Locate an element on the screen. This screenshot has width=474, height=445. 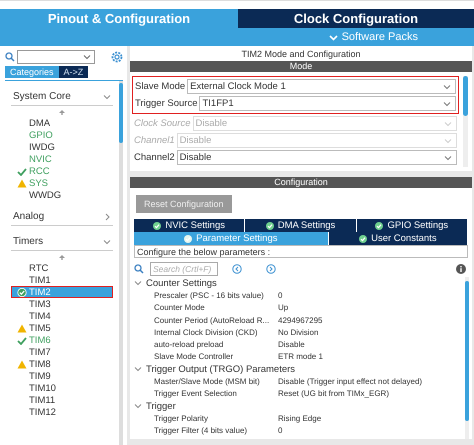
search-field: Search (Crtl+F) is located at coordinates (184, 269).